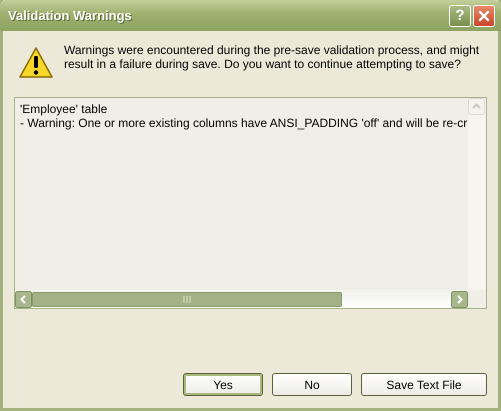 The image size is (501, 411). I want to click on warning-icon, so click(36, 63).